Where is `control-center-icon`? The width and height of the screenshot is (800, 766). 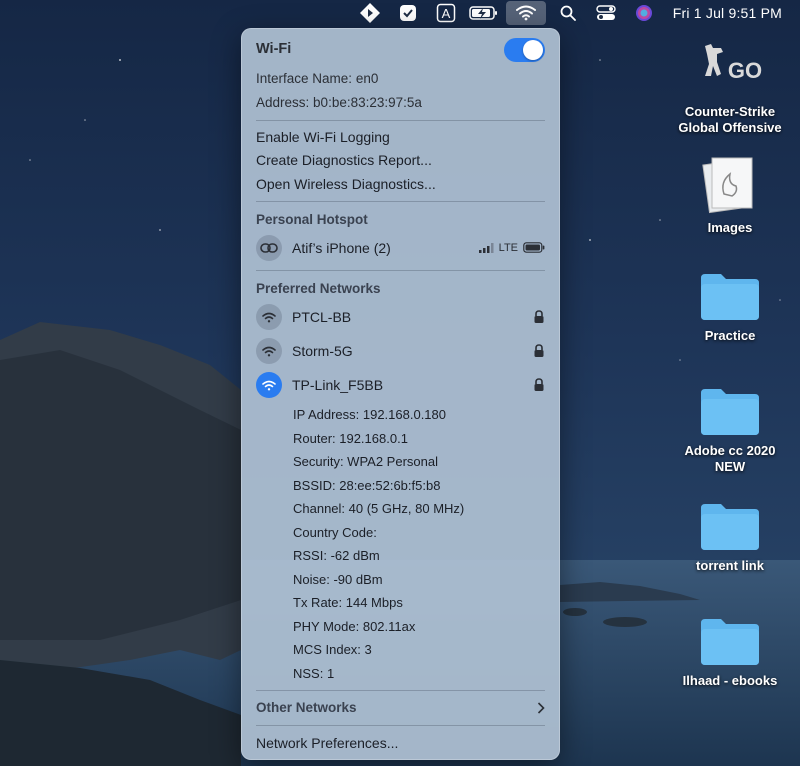 control-center-icon is located at coordinates (606, 13).